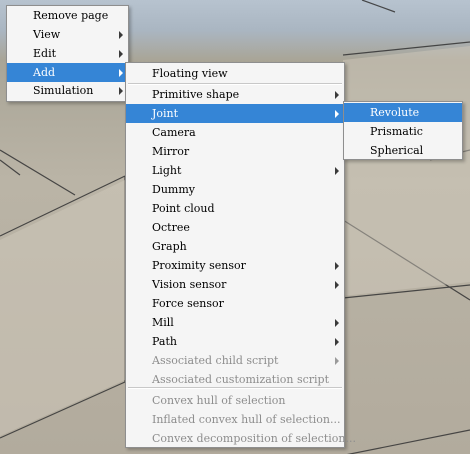  What do you see at coordinates (190, 73) in the screenshot?
I see `menu-item-label: Floating view` at bounding box center [190, 73].